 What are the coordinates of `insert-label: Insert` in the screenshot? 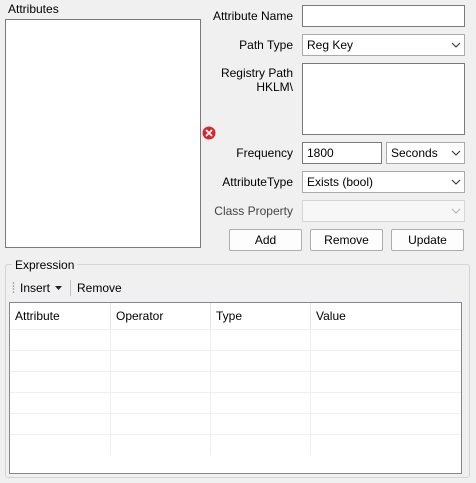 It's located at (35, 288).